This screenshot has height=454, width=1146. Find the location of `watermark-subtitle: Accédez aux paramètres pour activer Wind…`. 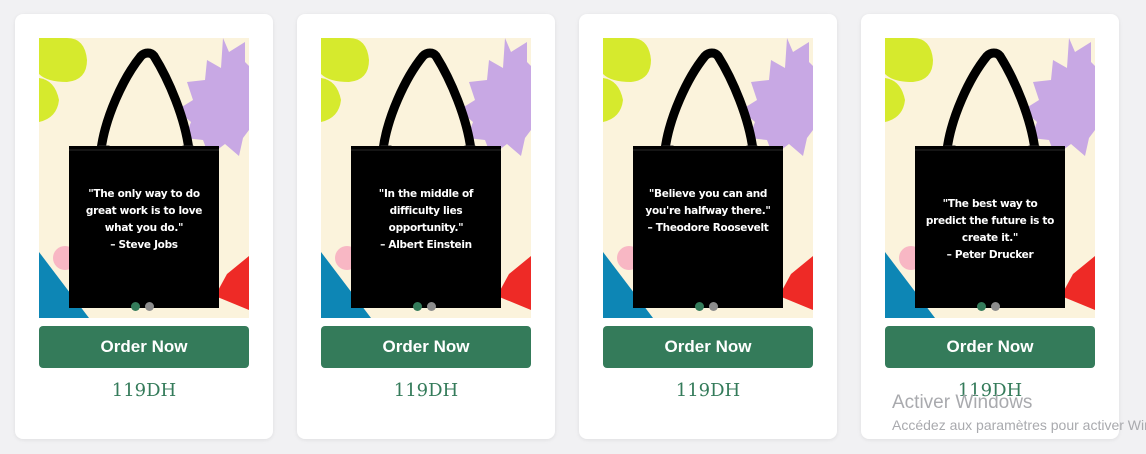

watermark-subtitle: Accédez aux paramètres pour activer Wind… is located at coordinates (1019, 425).